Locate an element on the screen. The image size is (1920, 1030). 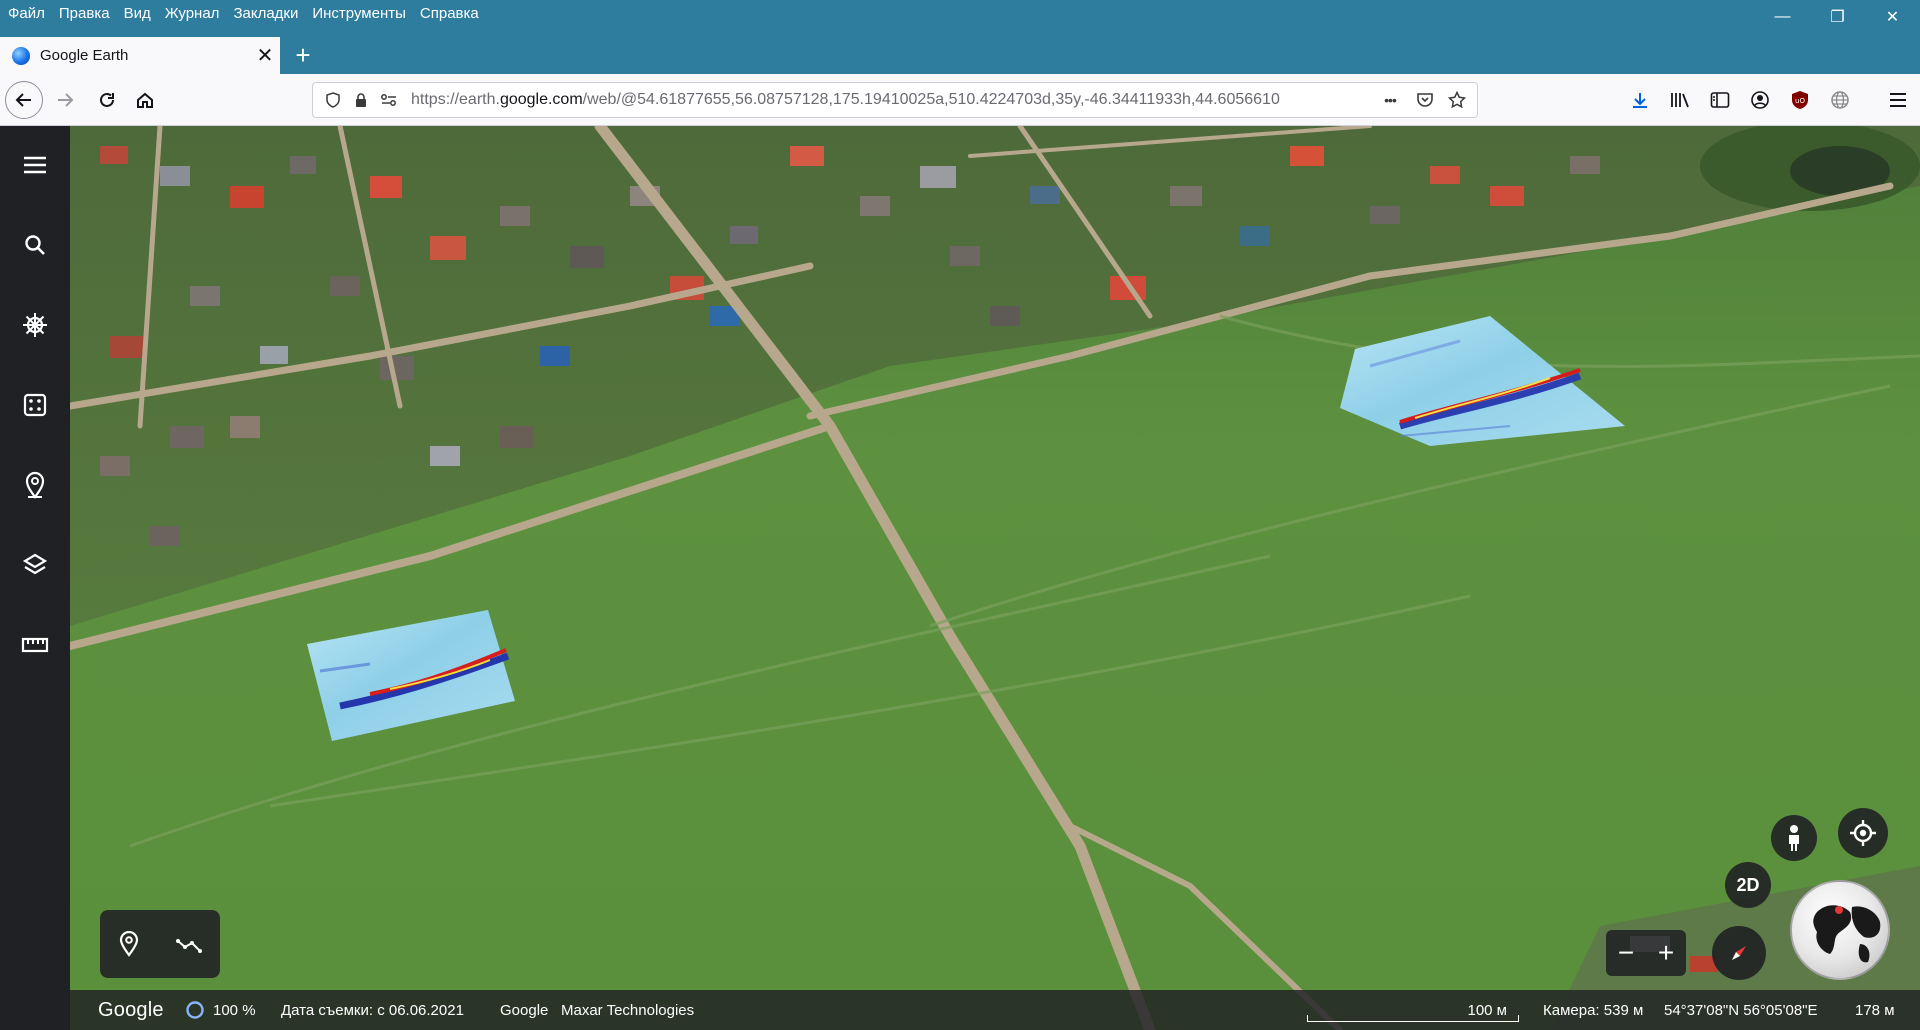
zoom-controls: − + is located at coordinates (1646, 953).